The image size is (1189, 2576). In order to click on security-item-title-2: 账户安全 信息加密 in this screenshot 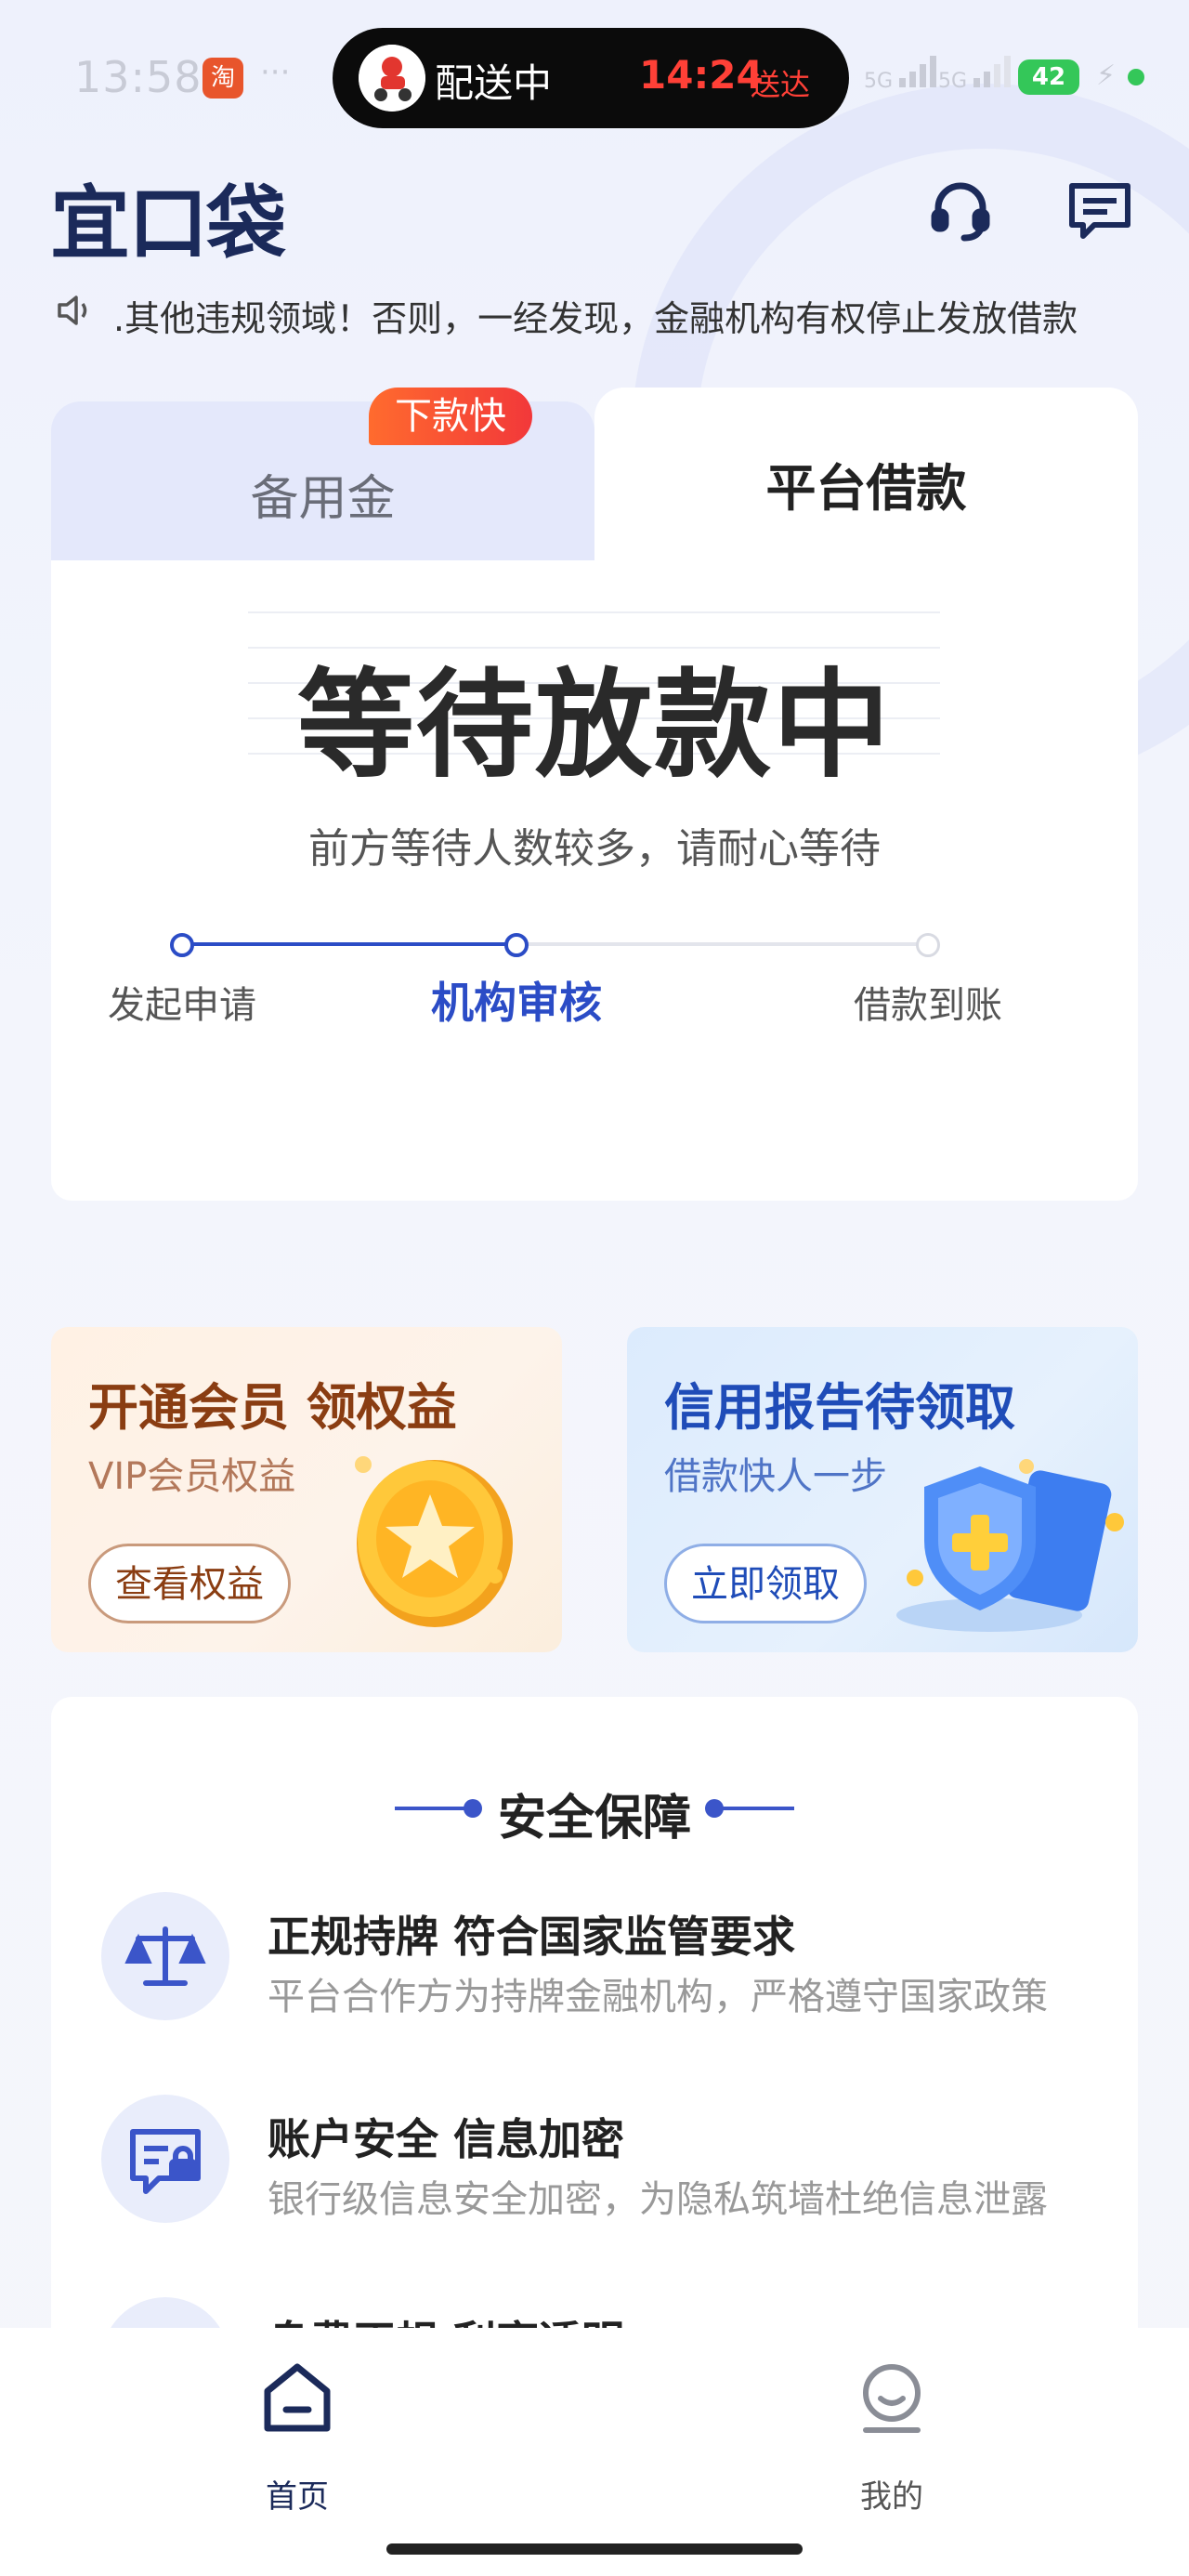, I will do `click(447, 2139)`.